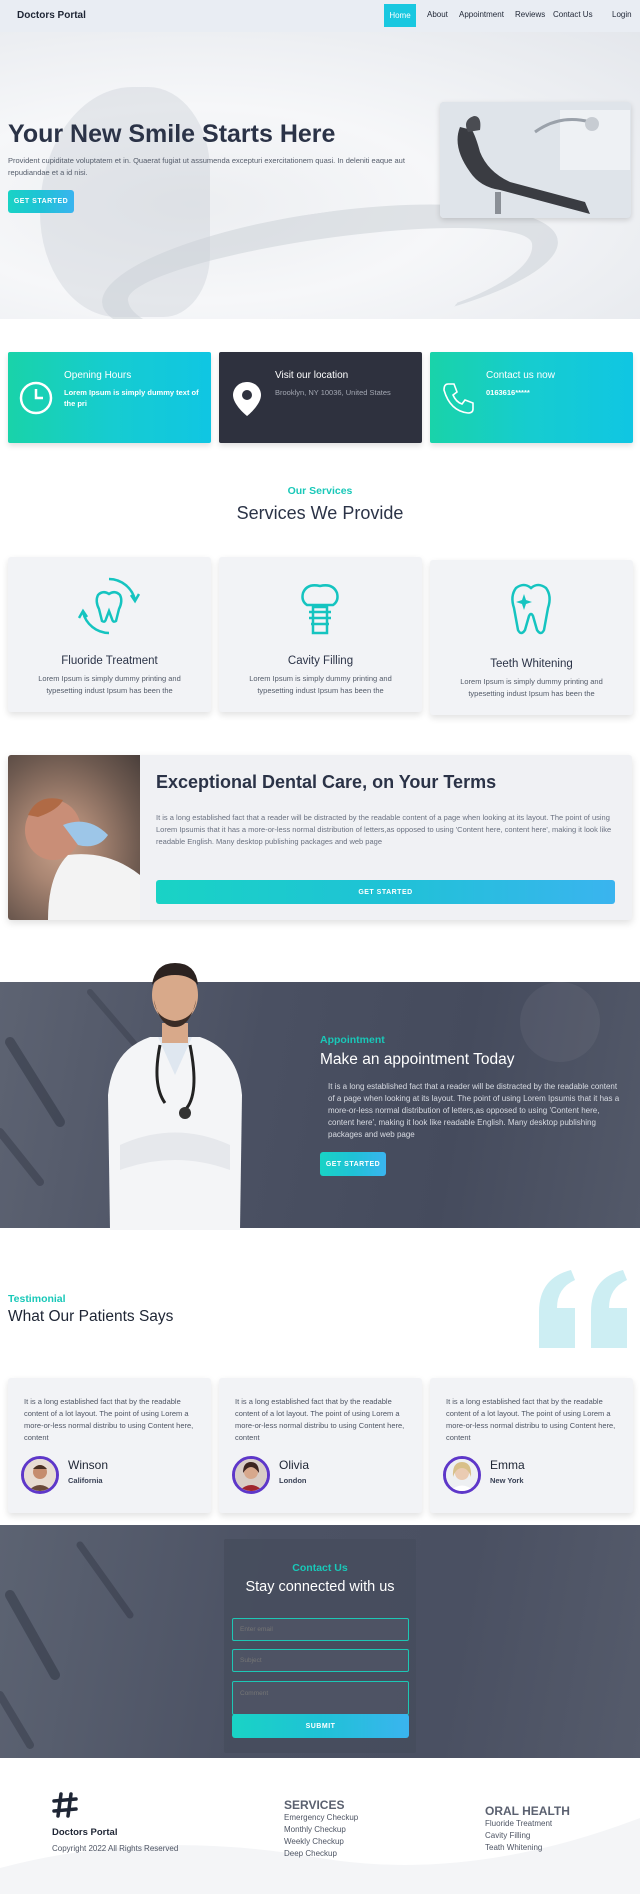 The image size is (640, 1894). What do you see at coordinates (320, 1568) in the screenshot?
I see `contact-eyebrow: Contact Us` at bounding box center [320, 1568].